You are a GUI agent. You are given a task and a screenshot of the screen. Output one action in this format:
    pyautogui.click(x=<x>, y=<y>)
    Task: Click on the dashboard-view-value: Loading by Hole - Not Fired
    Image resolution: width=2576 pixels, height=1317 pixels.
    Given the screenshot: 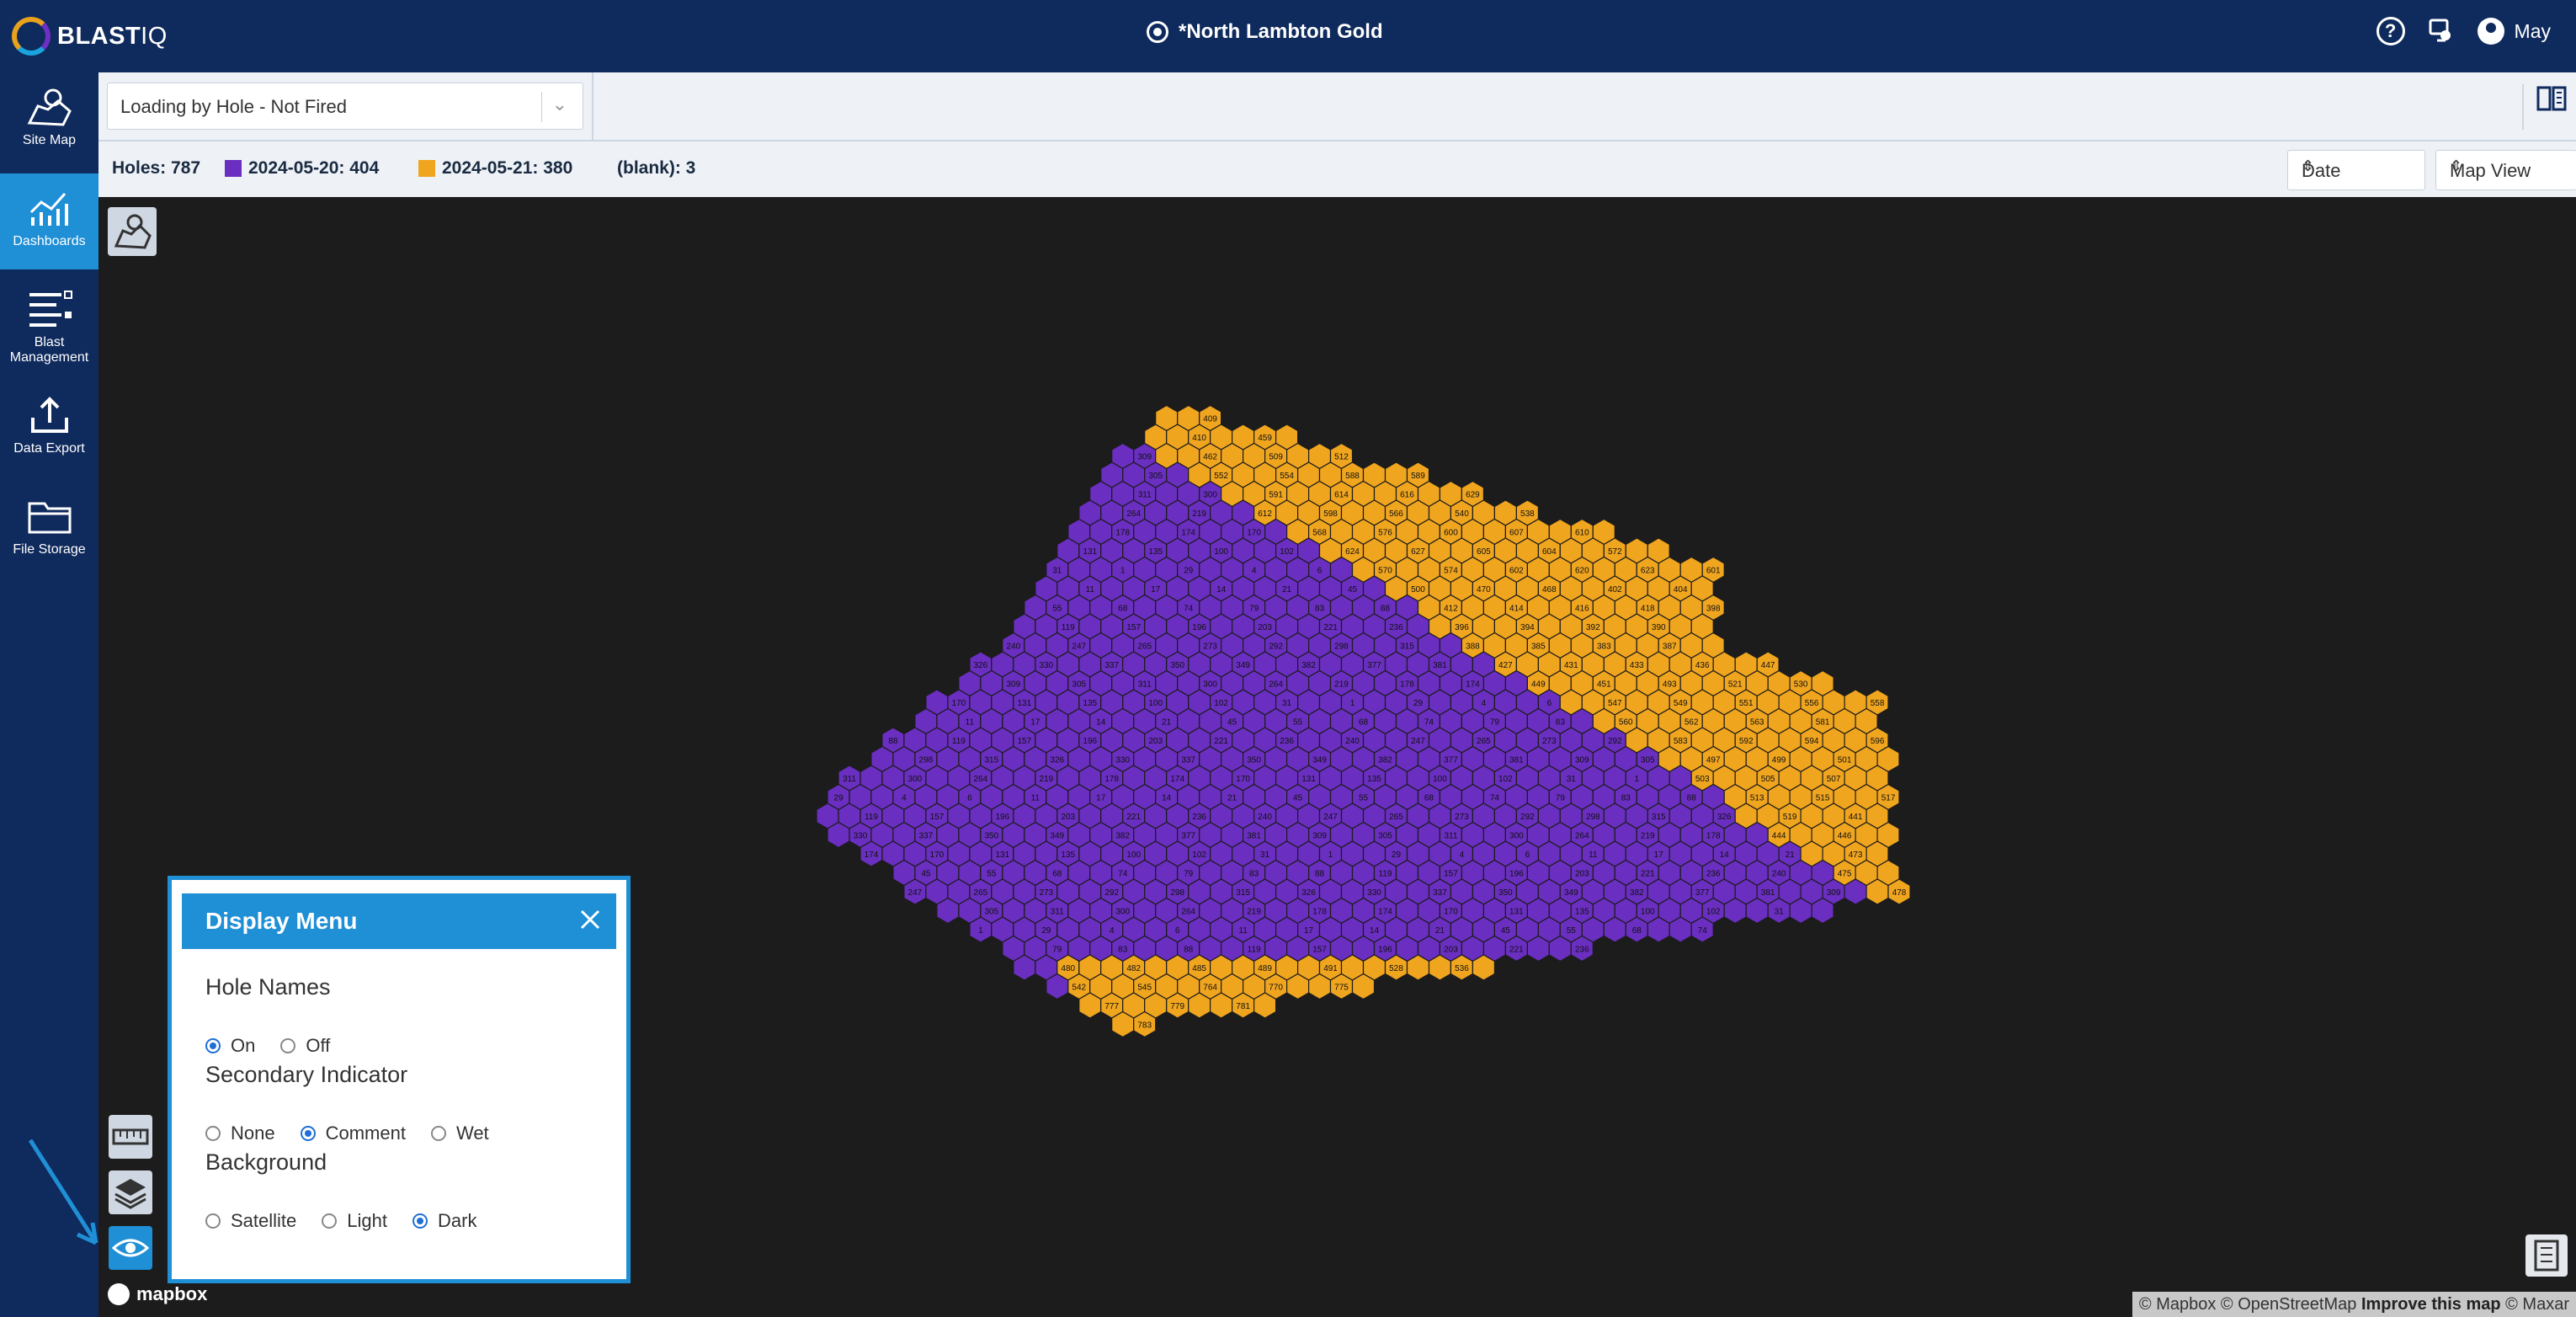 What is the action you would take?
    pyautogui.click(x=234, y=107)
    